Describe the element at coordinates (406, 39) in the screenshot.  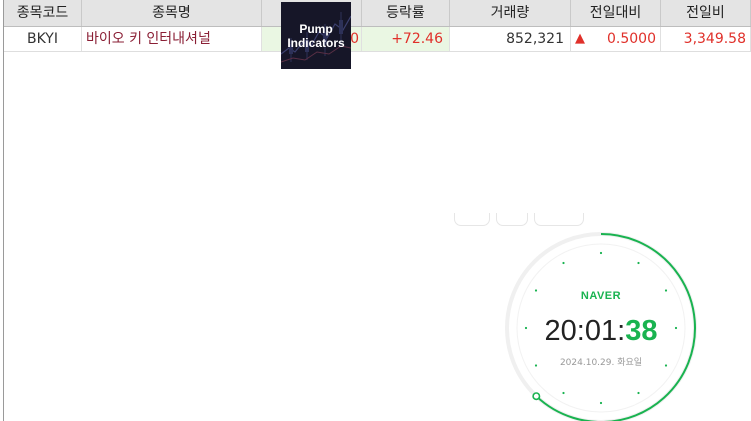
I see `cell-change-rate: +72.46` at that location.